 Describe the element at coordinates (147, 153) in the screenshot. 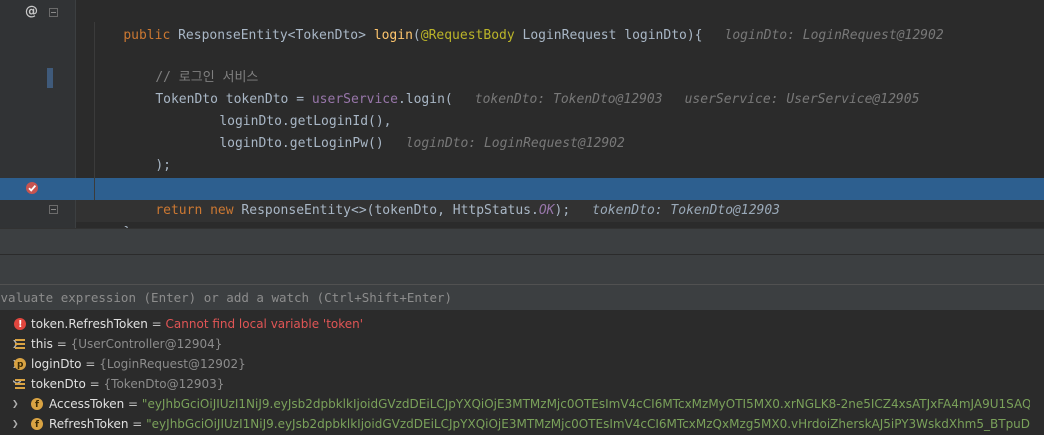

I see `code-line-6: );` at that location.